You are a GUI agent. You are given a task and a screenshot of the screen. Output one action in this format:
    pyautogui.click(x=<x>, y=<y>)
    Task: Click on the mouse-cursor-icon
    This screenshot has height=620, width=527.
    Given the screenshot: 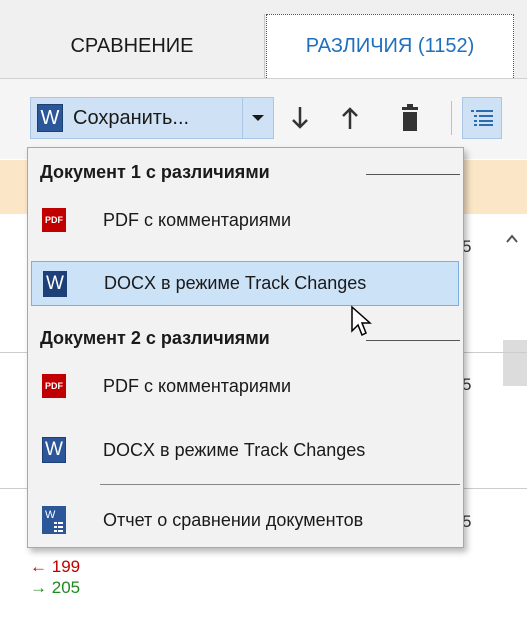 What is the action you would take?
    pyautogui.click(x=361, y=321)
    